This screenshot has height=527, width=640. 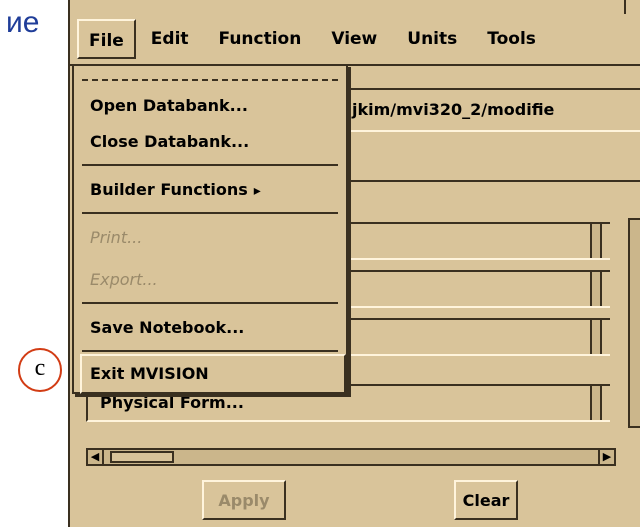 I want to click on menu-bar: File Edit Function View Units Tools, so click(x=355, y=40).